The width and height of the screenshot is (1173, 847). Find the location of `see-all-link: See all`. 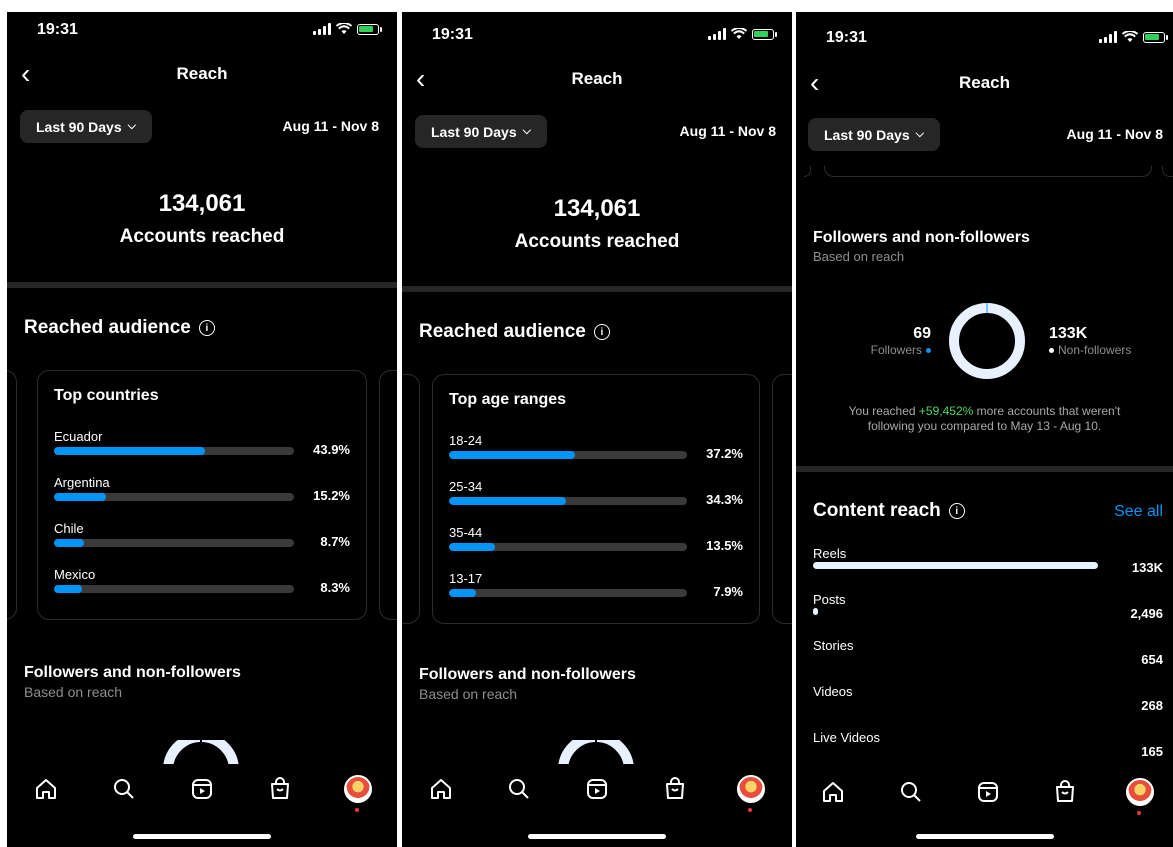

see-all-link: See all is located at coordinates (1138, 512).